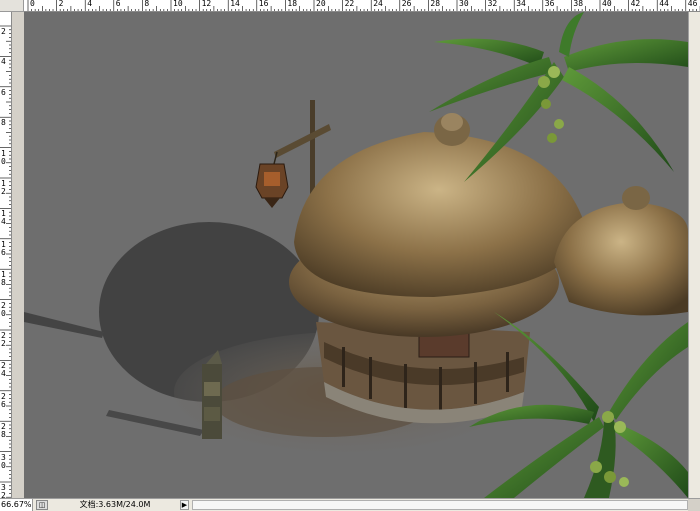  I want to click on post-shadow, so click(64, 325).